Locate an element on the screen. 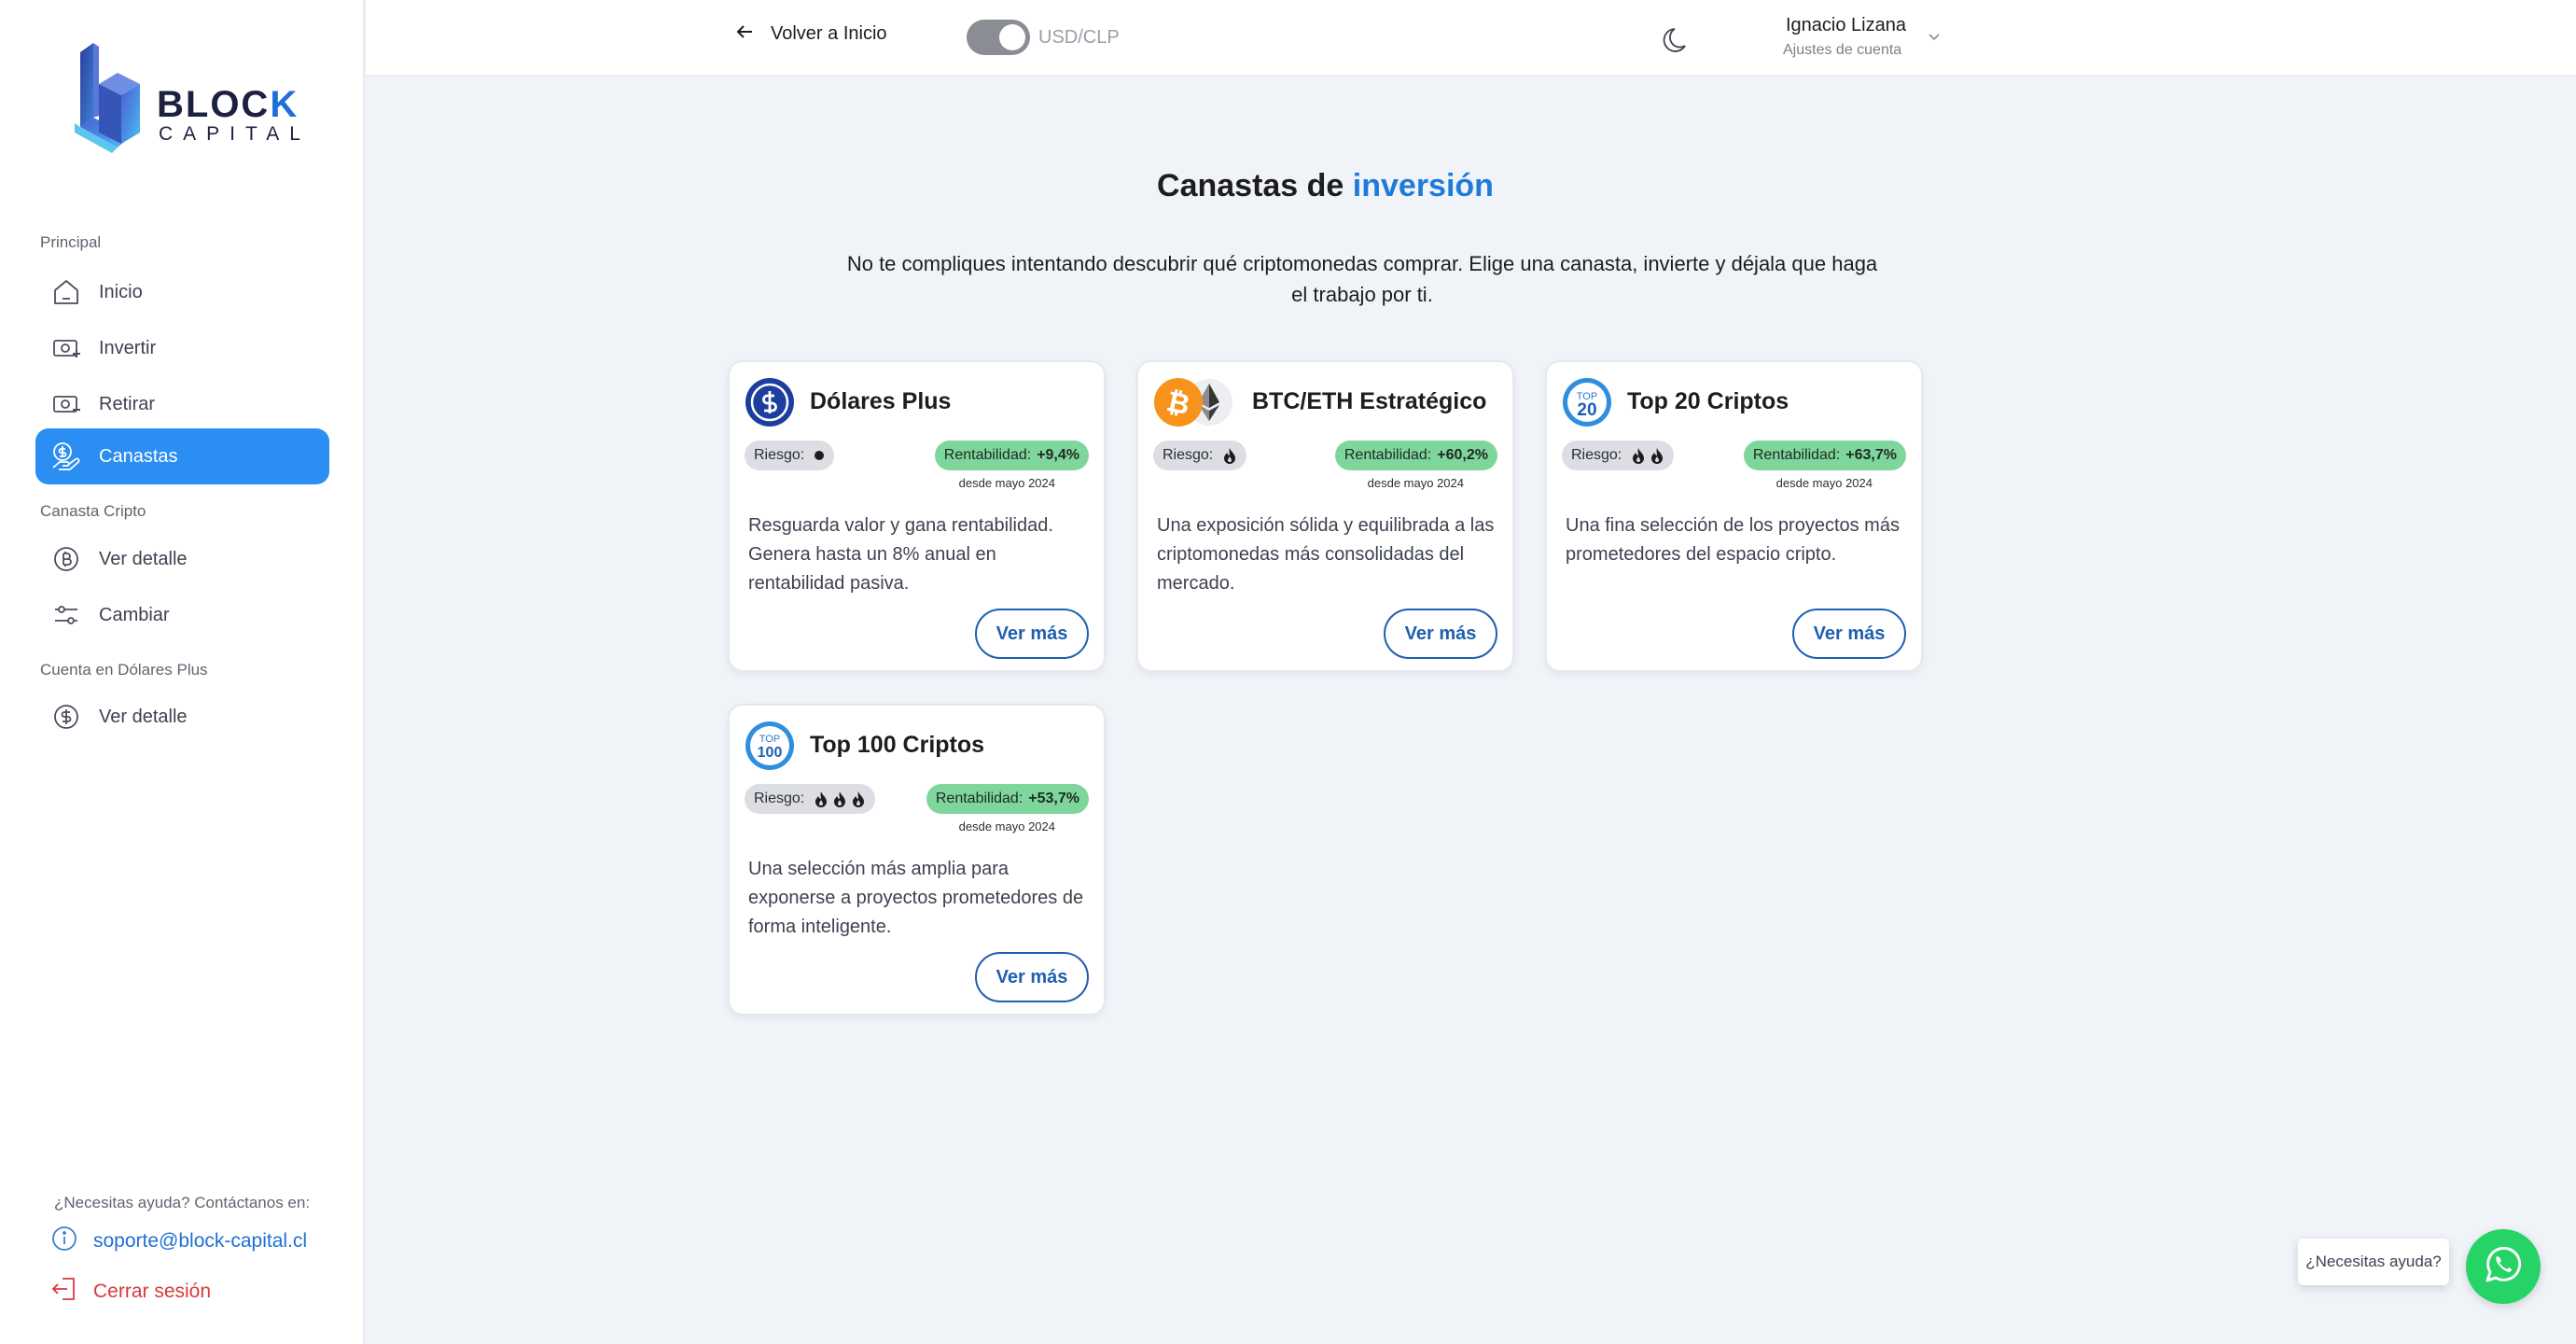 The image size is (2576, 1344). card-title: Top 20 Criptos is located at coordinates (1708, 401).